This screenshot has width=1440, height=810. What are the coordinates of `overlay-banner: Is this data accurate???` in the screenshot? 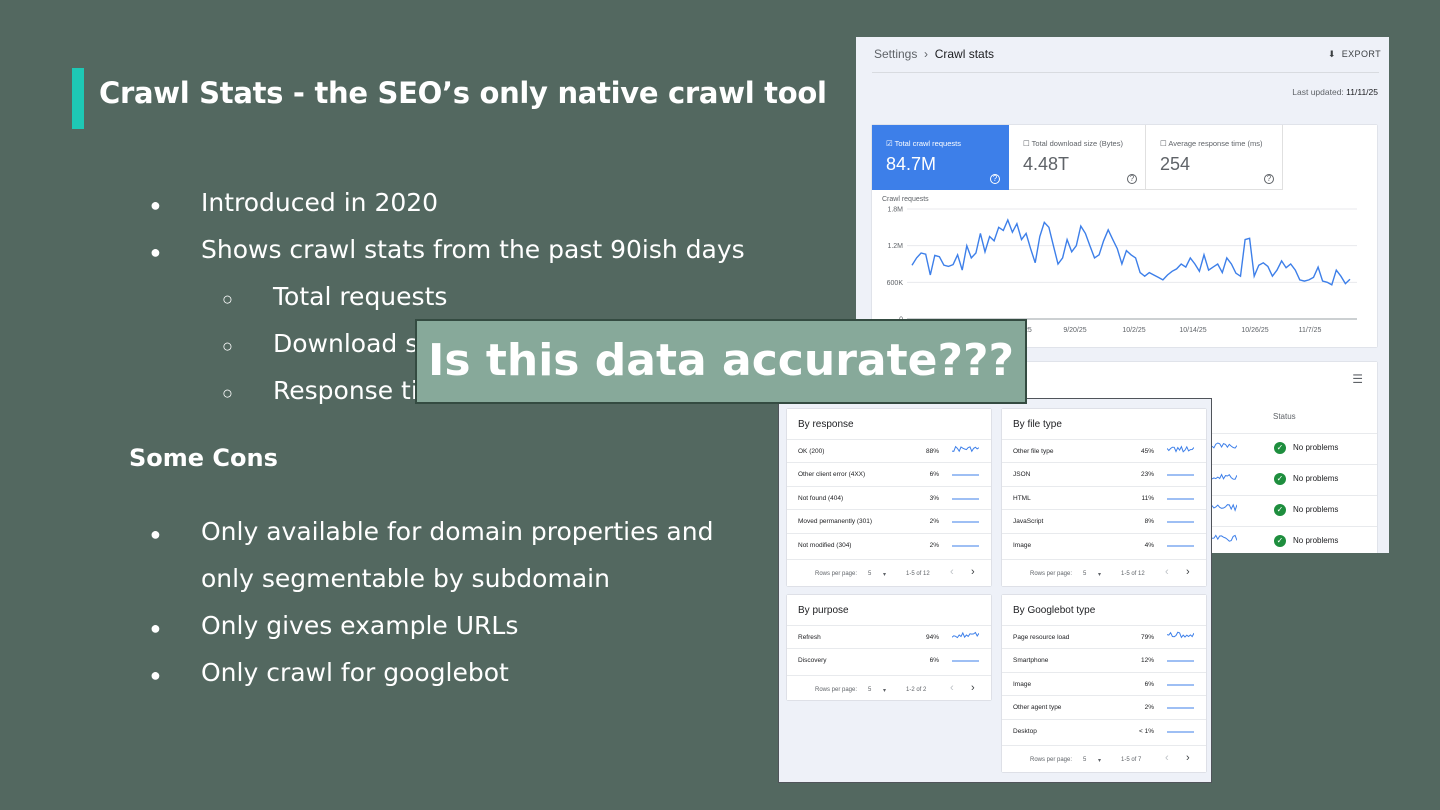 It's located at (721, 361).